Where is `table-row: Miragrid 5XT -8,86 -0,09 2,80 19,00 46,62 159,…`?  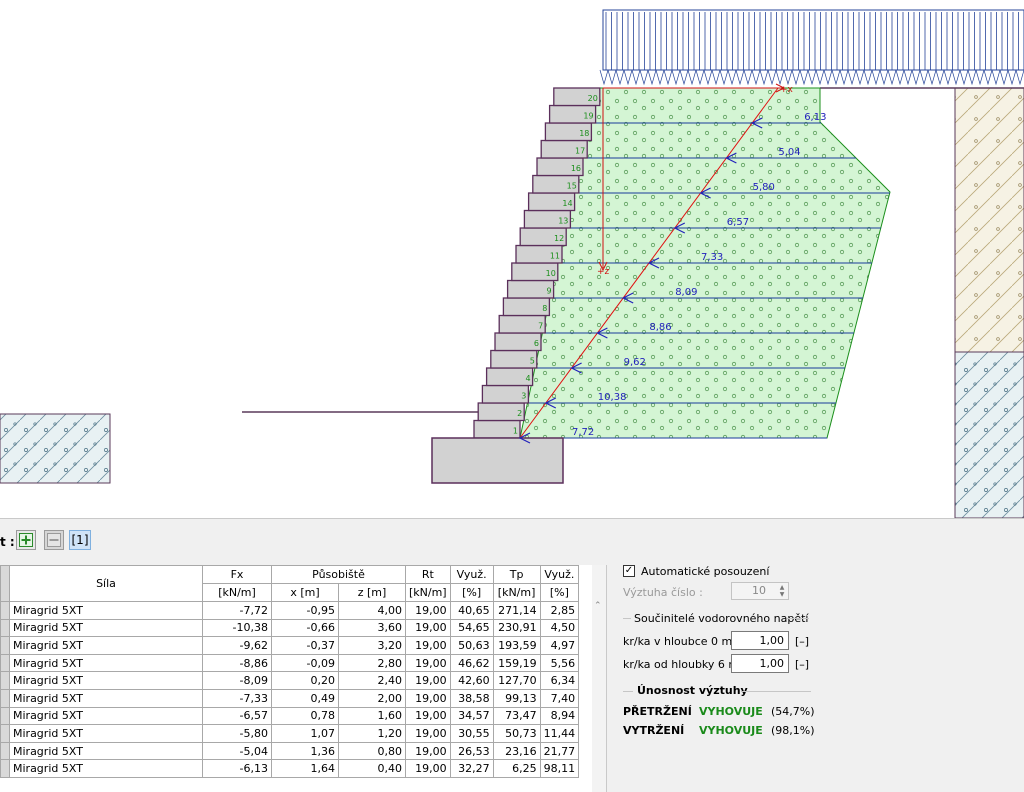 table-row: Miragrid 5XT -8,86 -0,09 2,80 19,00 46,62 159,… is located at coordinates (290, 663).